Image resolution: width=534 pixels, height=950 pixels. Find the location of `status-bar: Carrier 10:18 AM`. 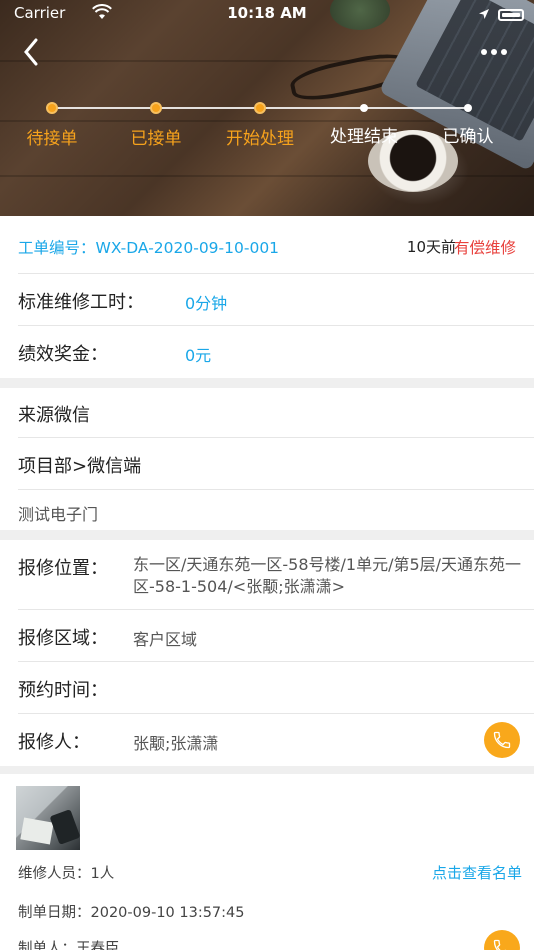

status-bar: Carrier 10:18 AM is located at coordinates (267, 14).